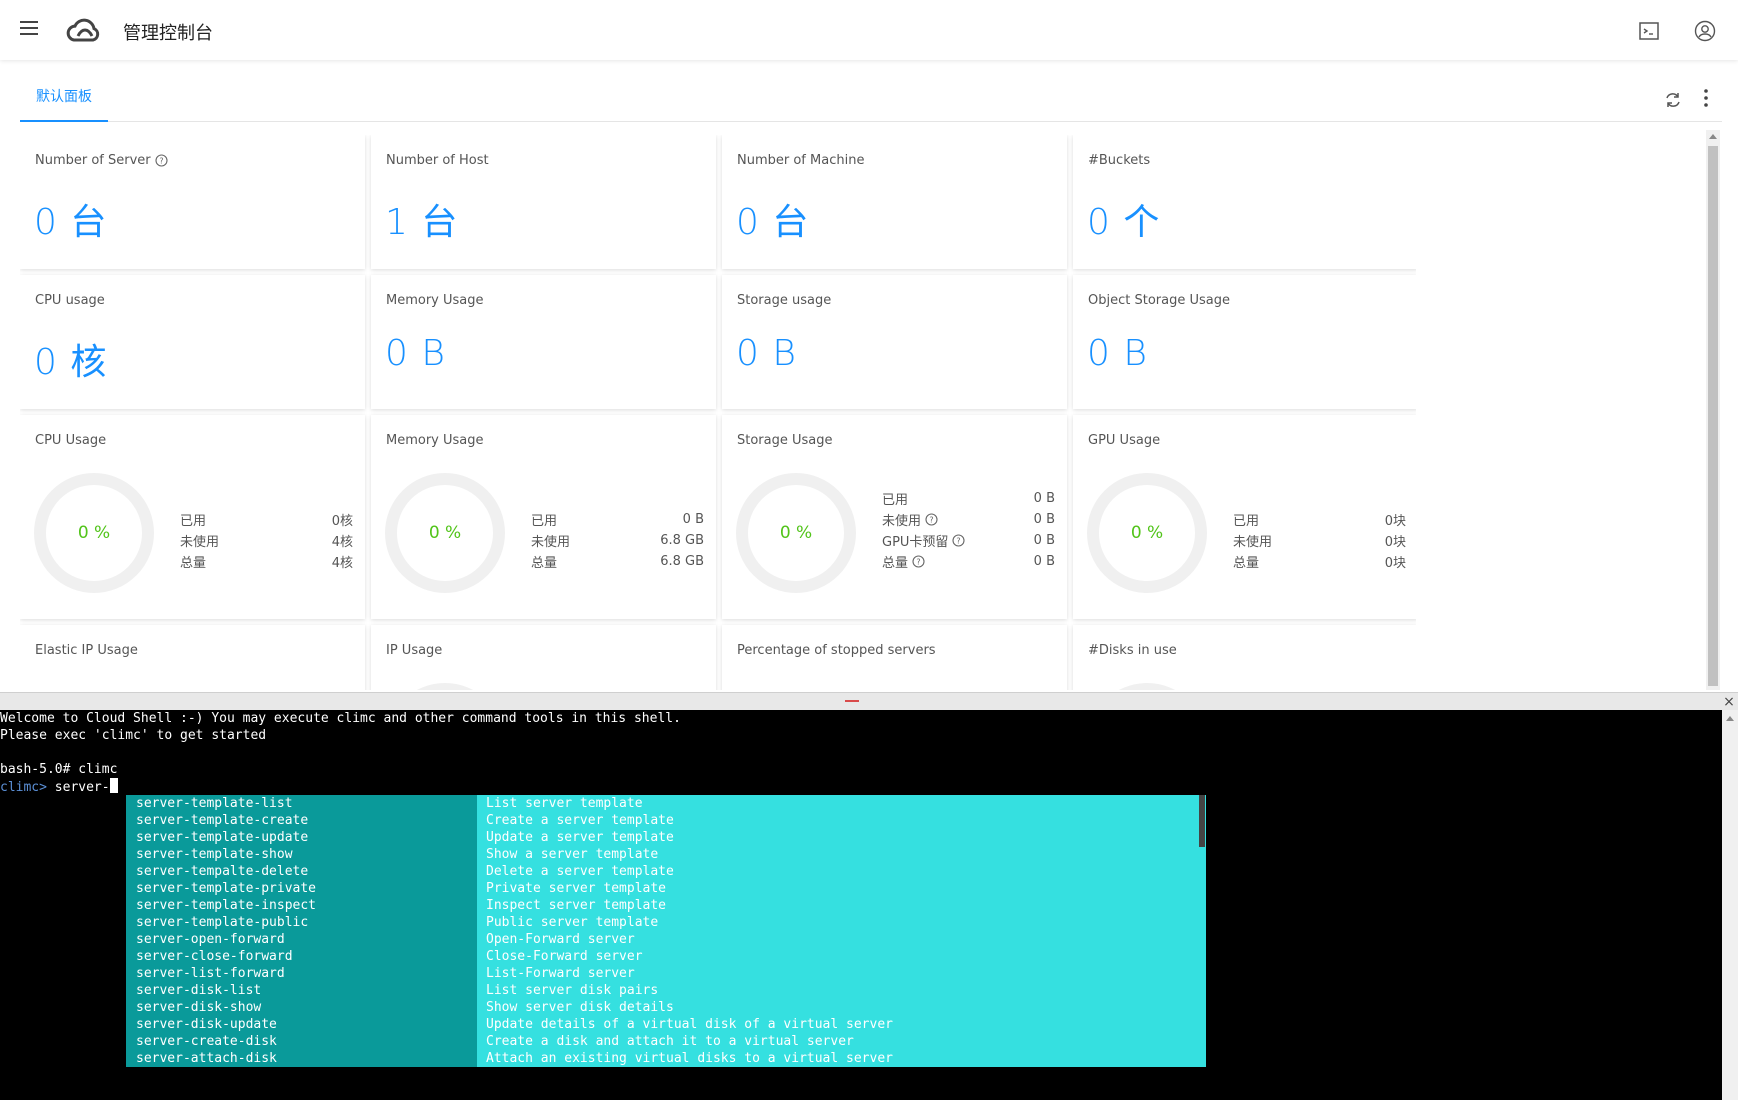  Describe the element at coordinates (101, 160) in the screenshot. I see `card-title: Number of Server ?` at that location.